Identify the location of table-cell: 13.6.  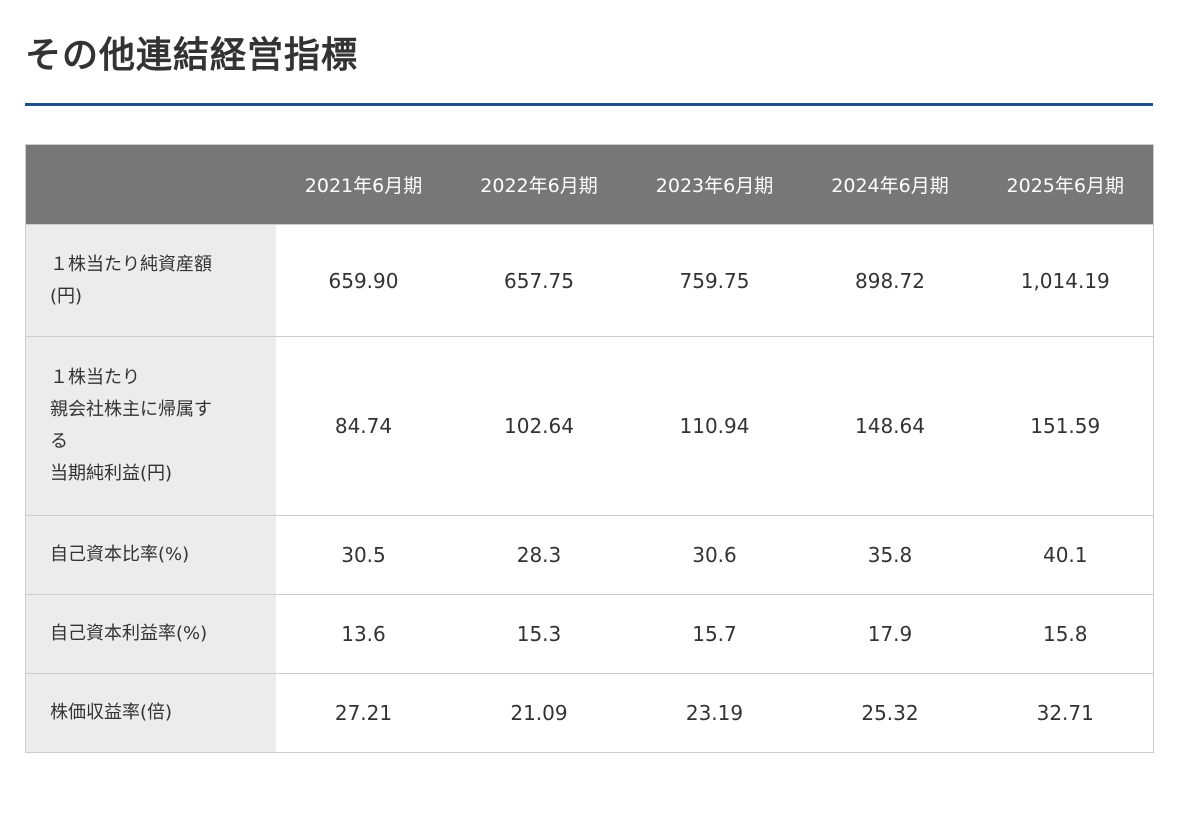
(363, 634).